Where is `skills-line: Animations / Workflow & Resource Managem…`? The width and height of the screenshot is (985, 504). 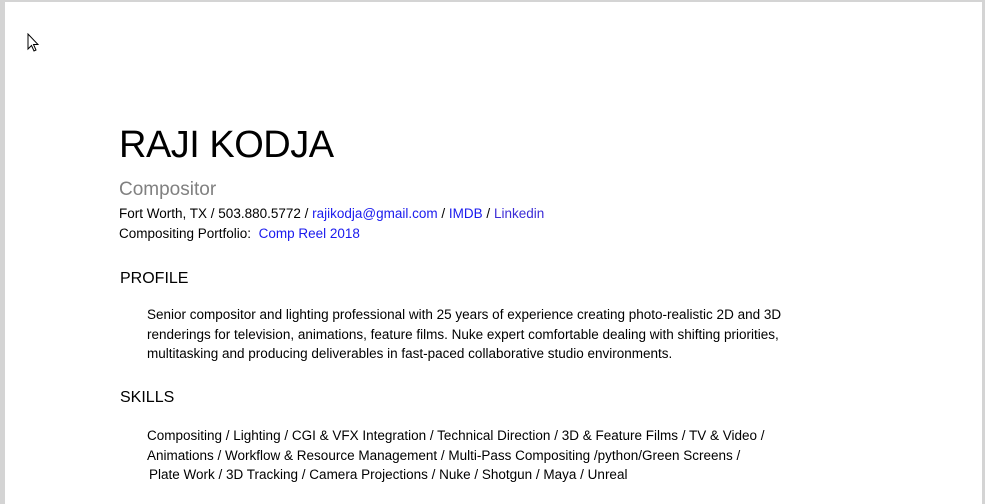 skills-line: Animations / Workflow & Resource Managem… is located at coordinates (444, 455).